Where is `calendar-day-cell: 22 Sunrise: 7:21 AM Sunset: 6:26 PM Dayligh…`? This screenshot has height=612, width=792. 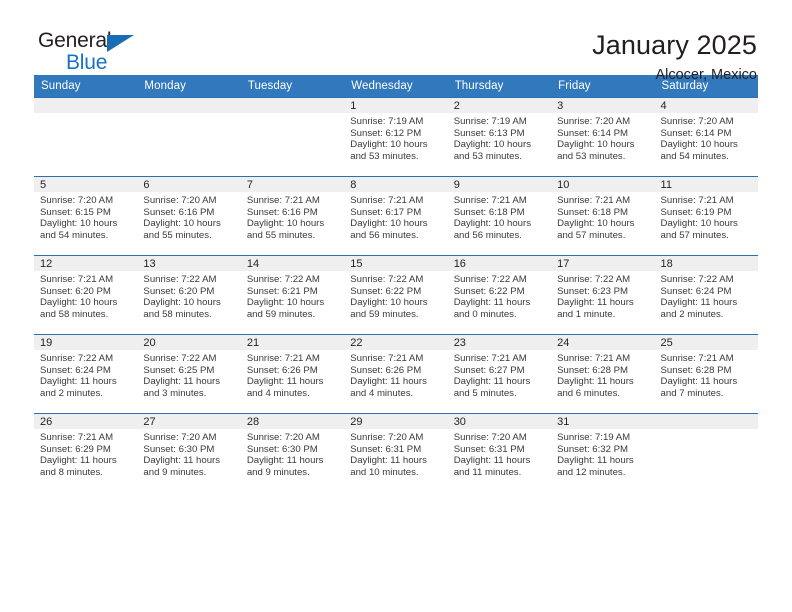 calendar-day-cell: 22 Sunrise: 7:21 AM Sunset: 6:26 PM Dayligh… is located at coordinates (396, 374).